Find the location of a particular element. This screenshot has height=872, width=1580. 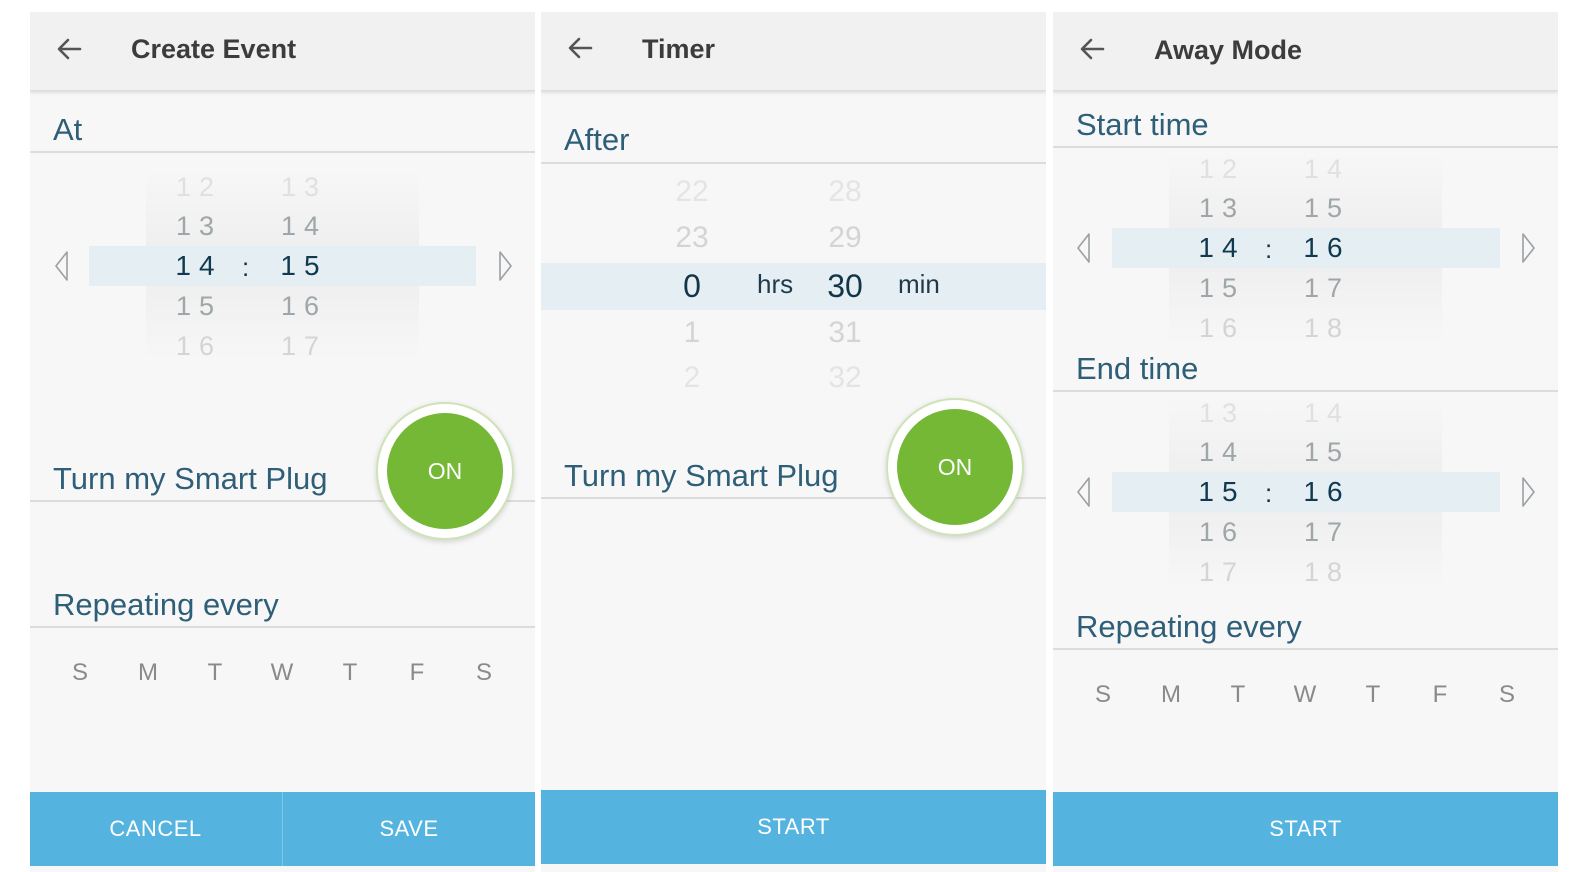

minute-option: 16 is located at coordinates (300, 306).